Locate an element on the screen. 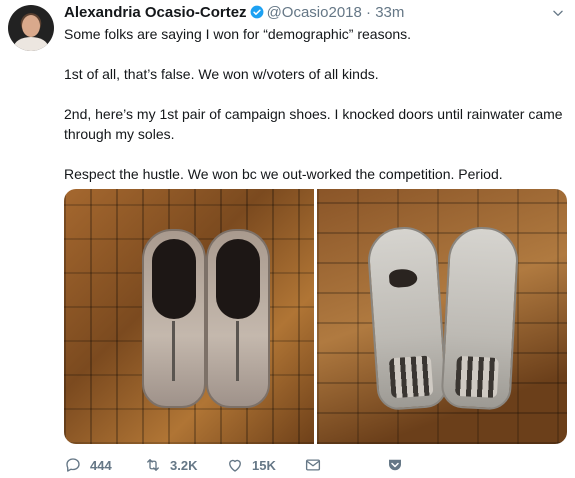  avatar is located at coordinates (31, 28).